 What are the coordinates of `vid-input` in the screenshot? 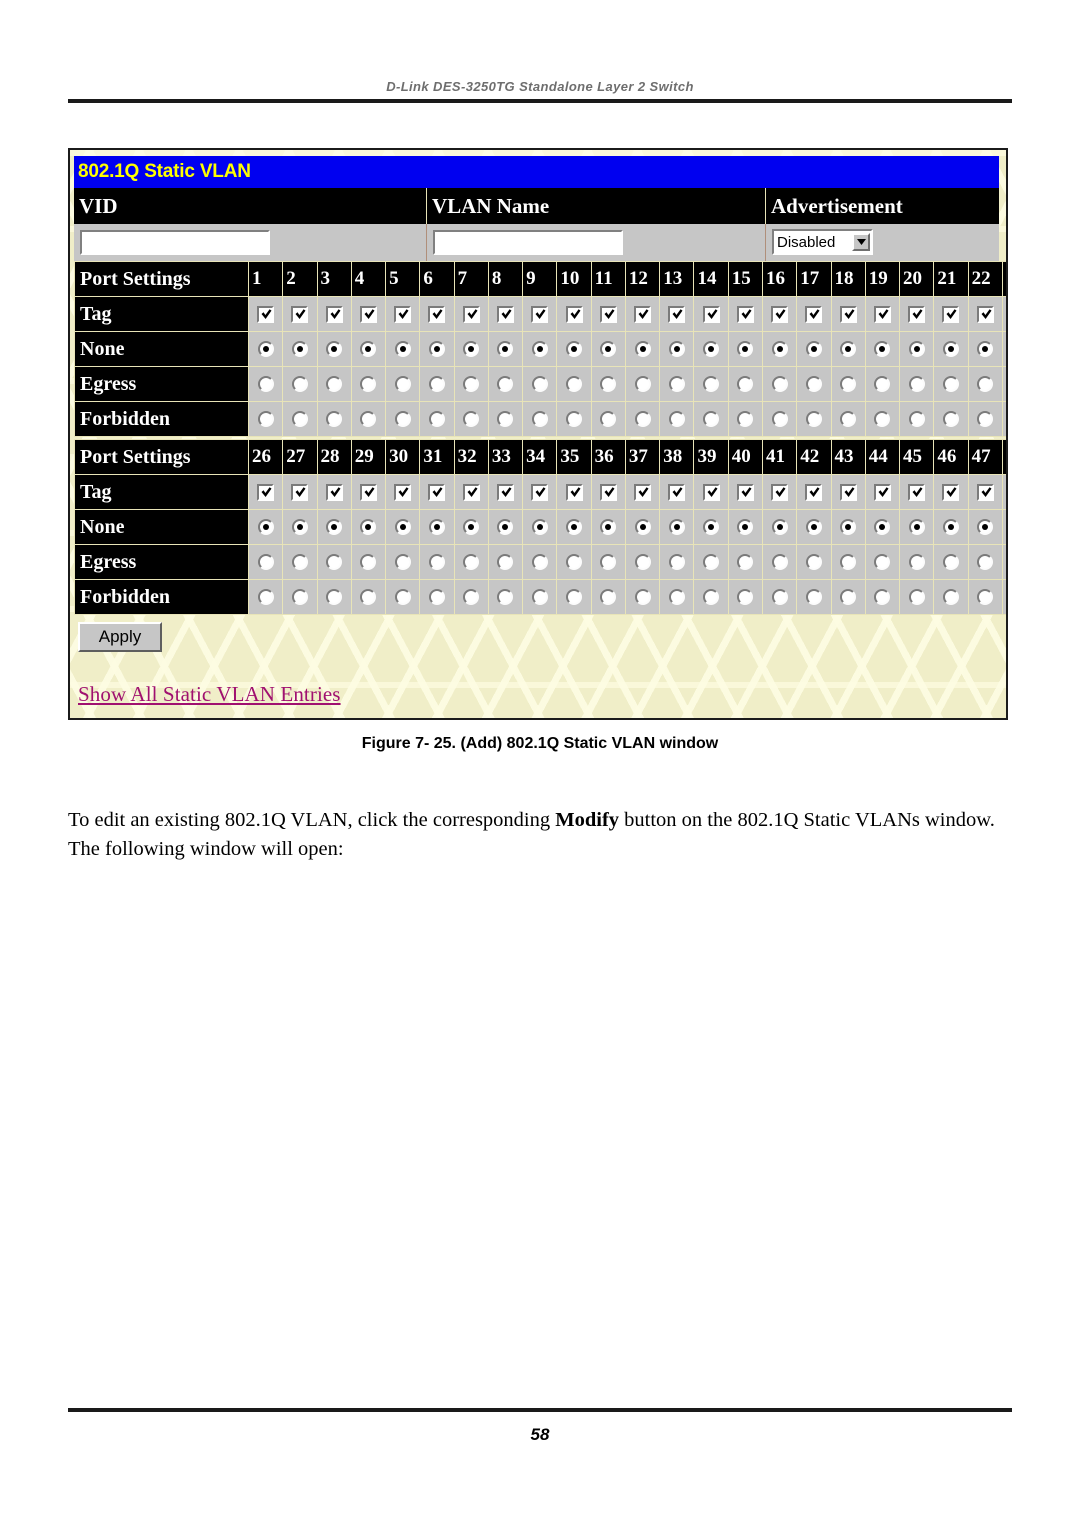 It's located at (175, 242).